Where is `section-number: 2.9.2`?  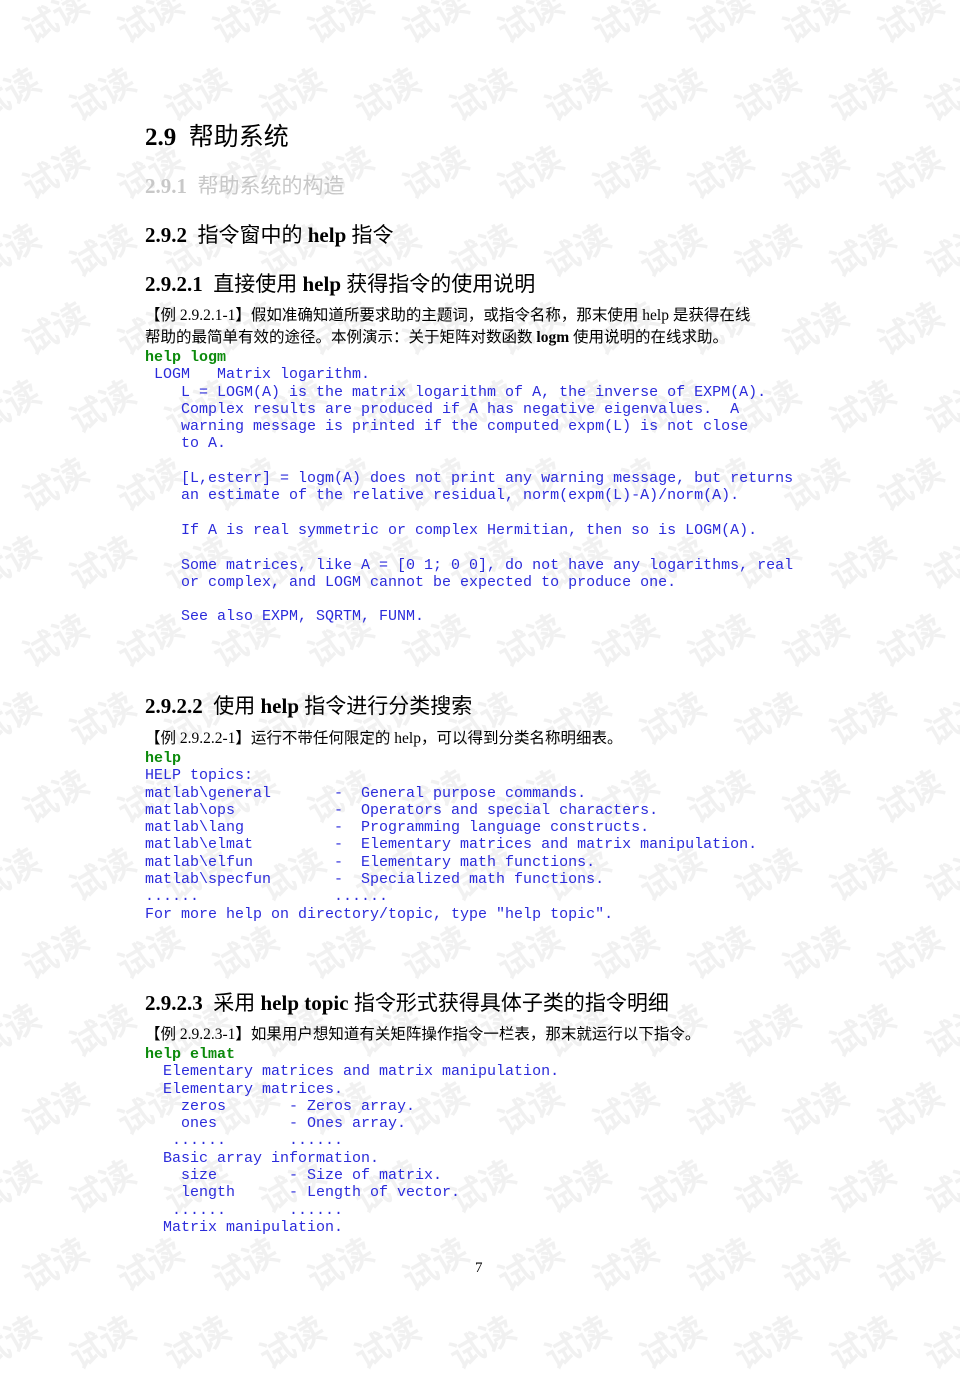 section-number: 2.9.2 is located at coordinates (166, 235).